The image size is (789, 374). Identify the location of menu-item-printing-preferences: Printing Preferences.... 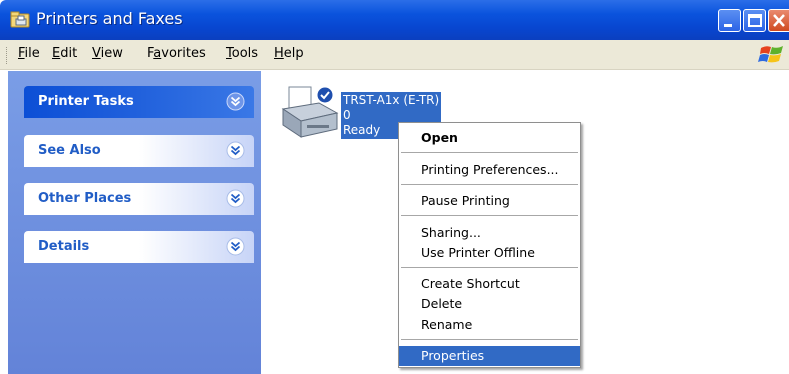
(489, 170).